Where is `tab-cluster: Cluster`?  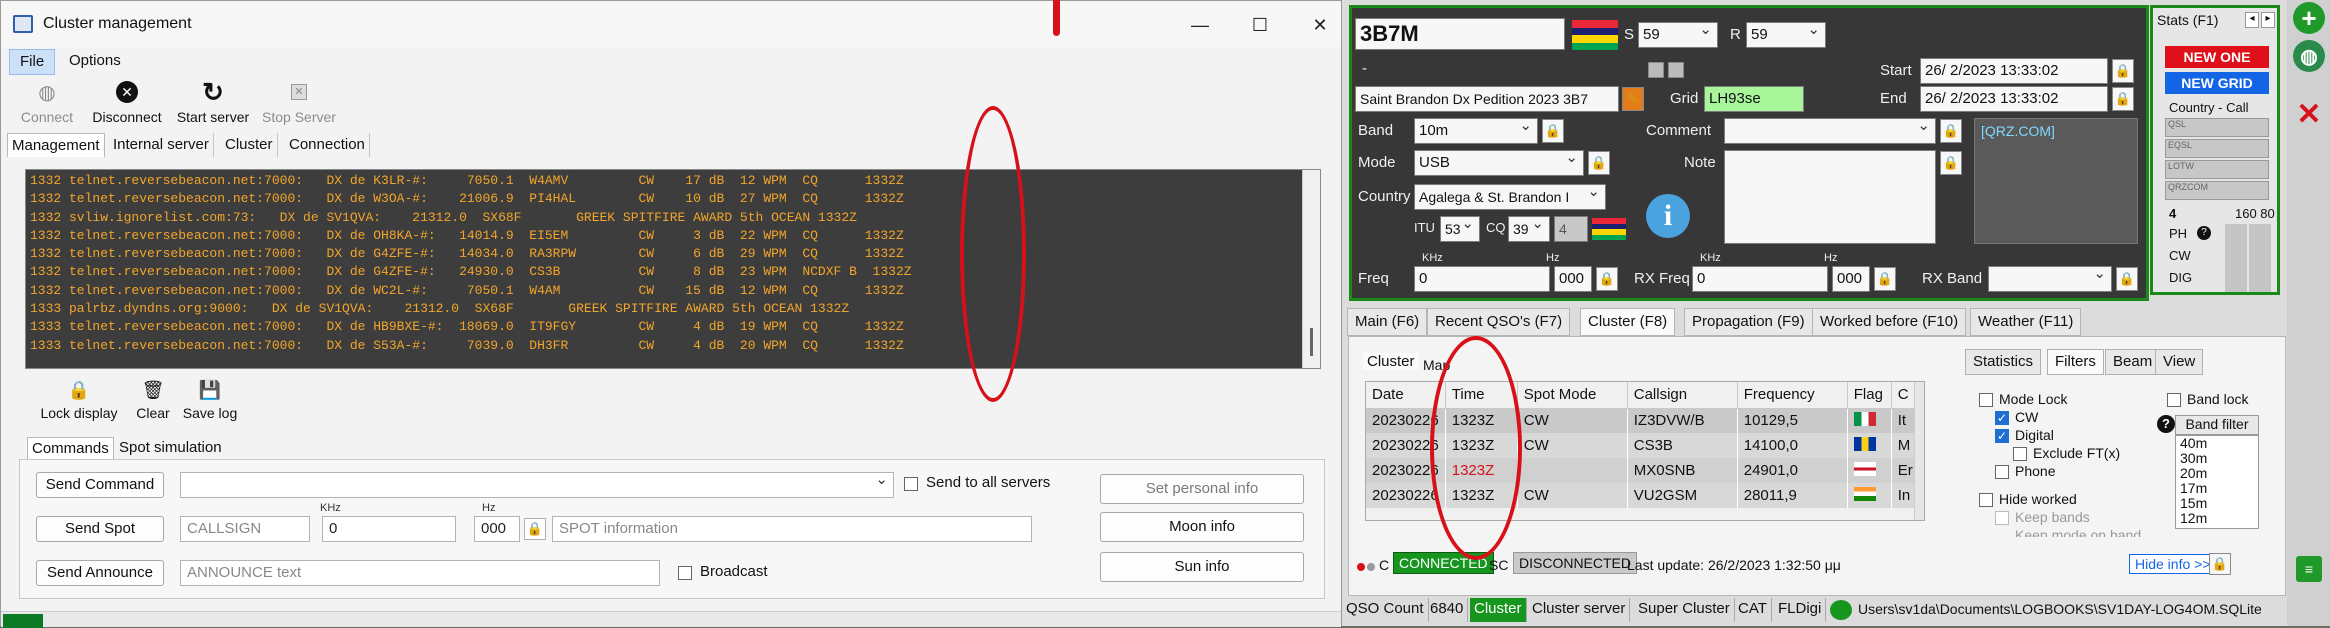 tab-cluster: Cluster is located at coordinates (249, 145).